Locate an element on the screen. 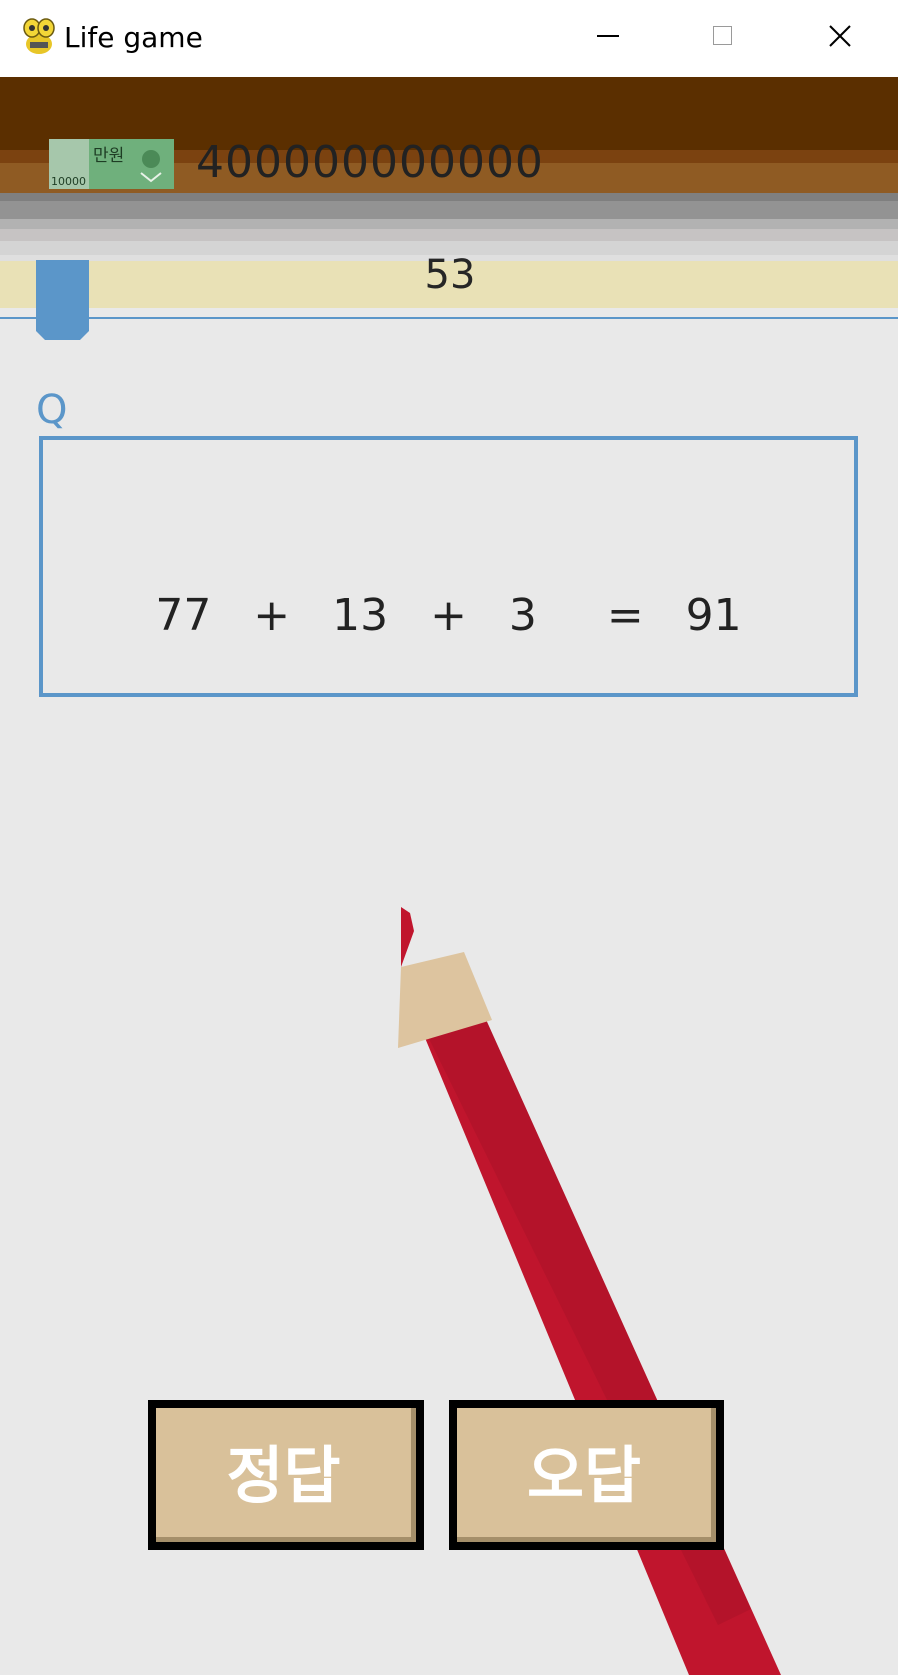  close-icon is located at coordinates (840, 36).